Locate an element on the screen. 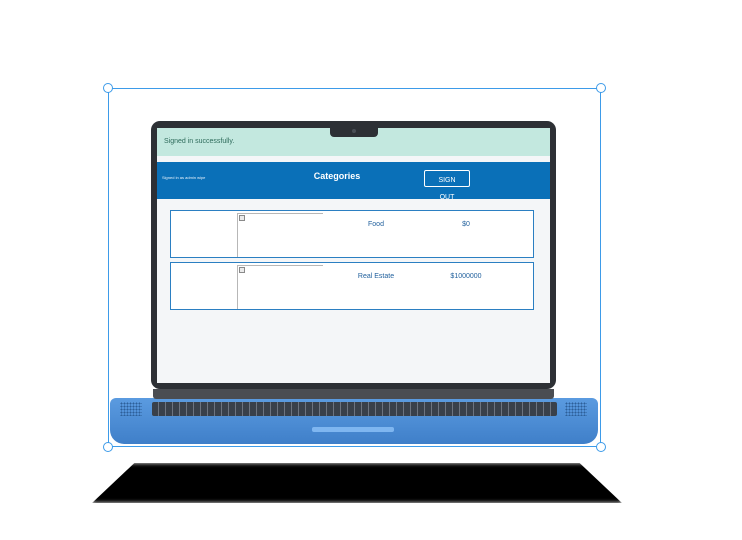 The image size is (742, 540). laptop-shadow is located at coordinates (357, 483).